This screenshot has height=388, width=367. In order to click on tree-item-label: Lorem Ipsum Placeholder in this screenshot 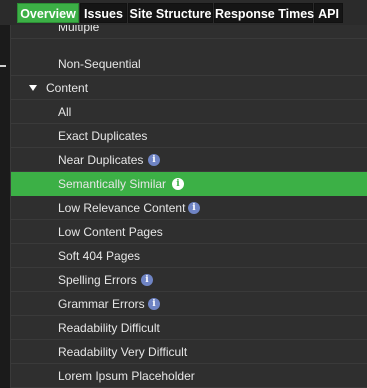, I will do `click(126, 376)`.